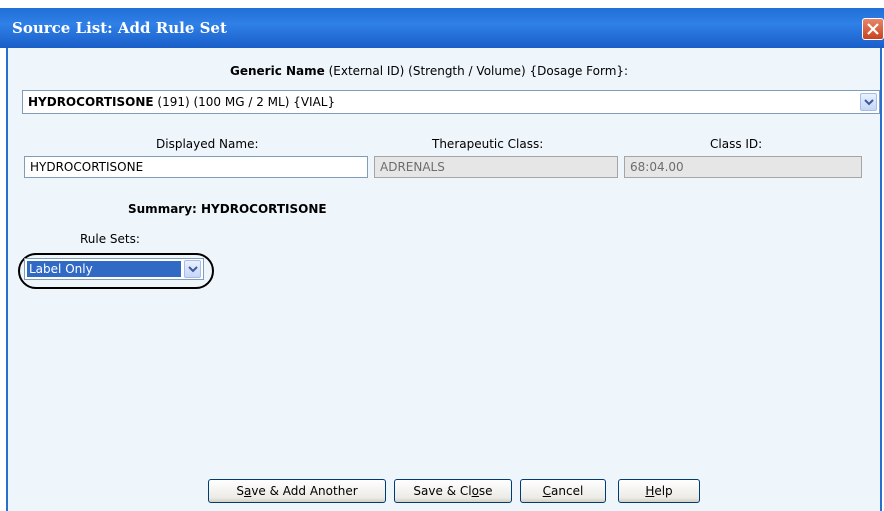  I want to click on class-id-field: 68:04.00, so click(743, 167).